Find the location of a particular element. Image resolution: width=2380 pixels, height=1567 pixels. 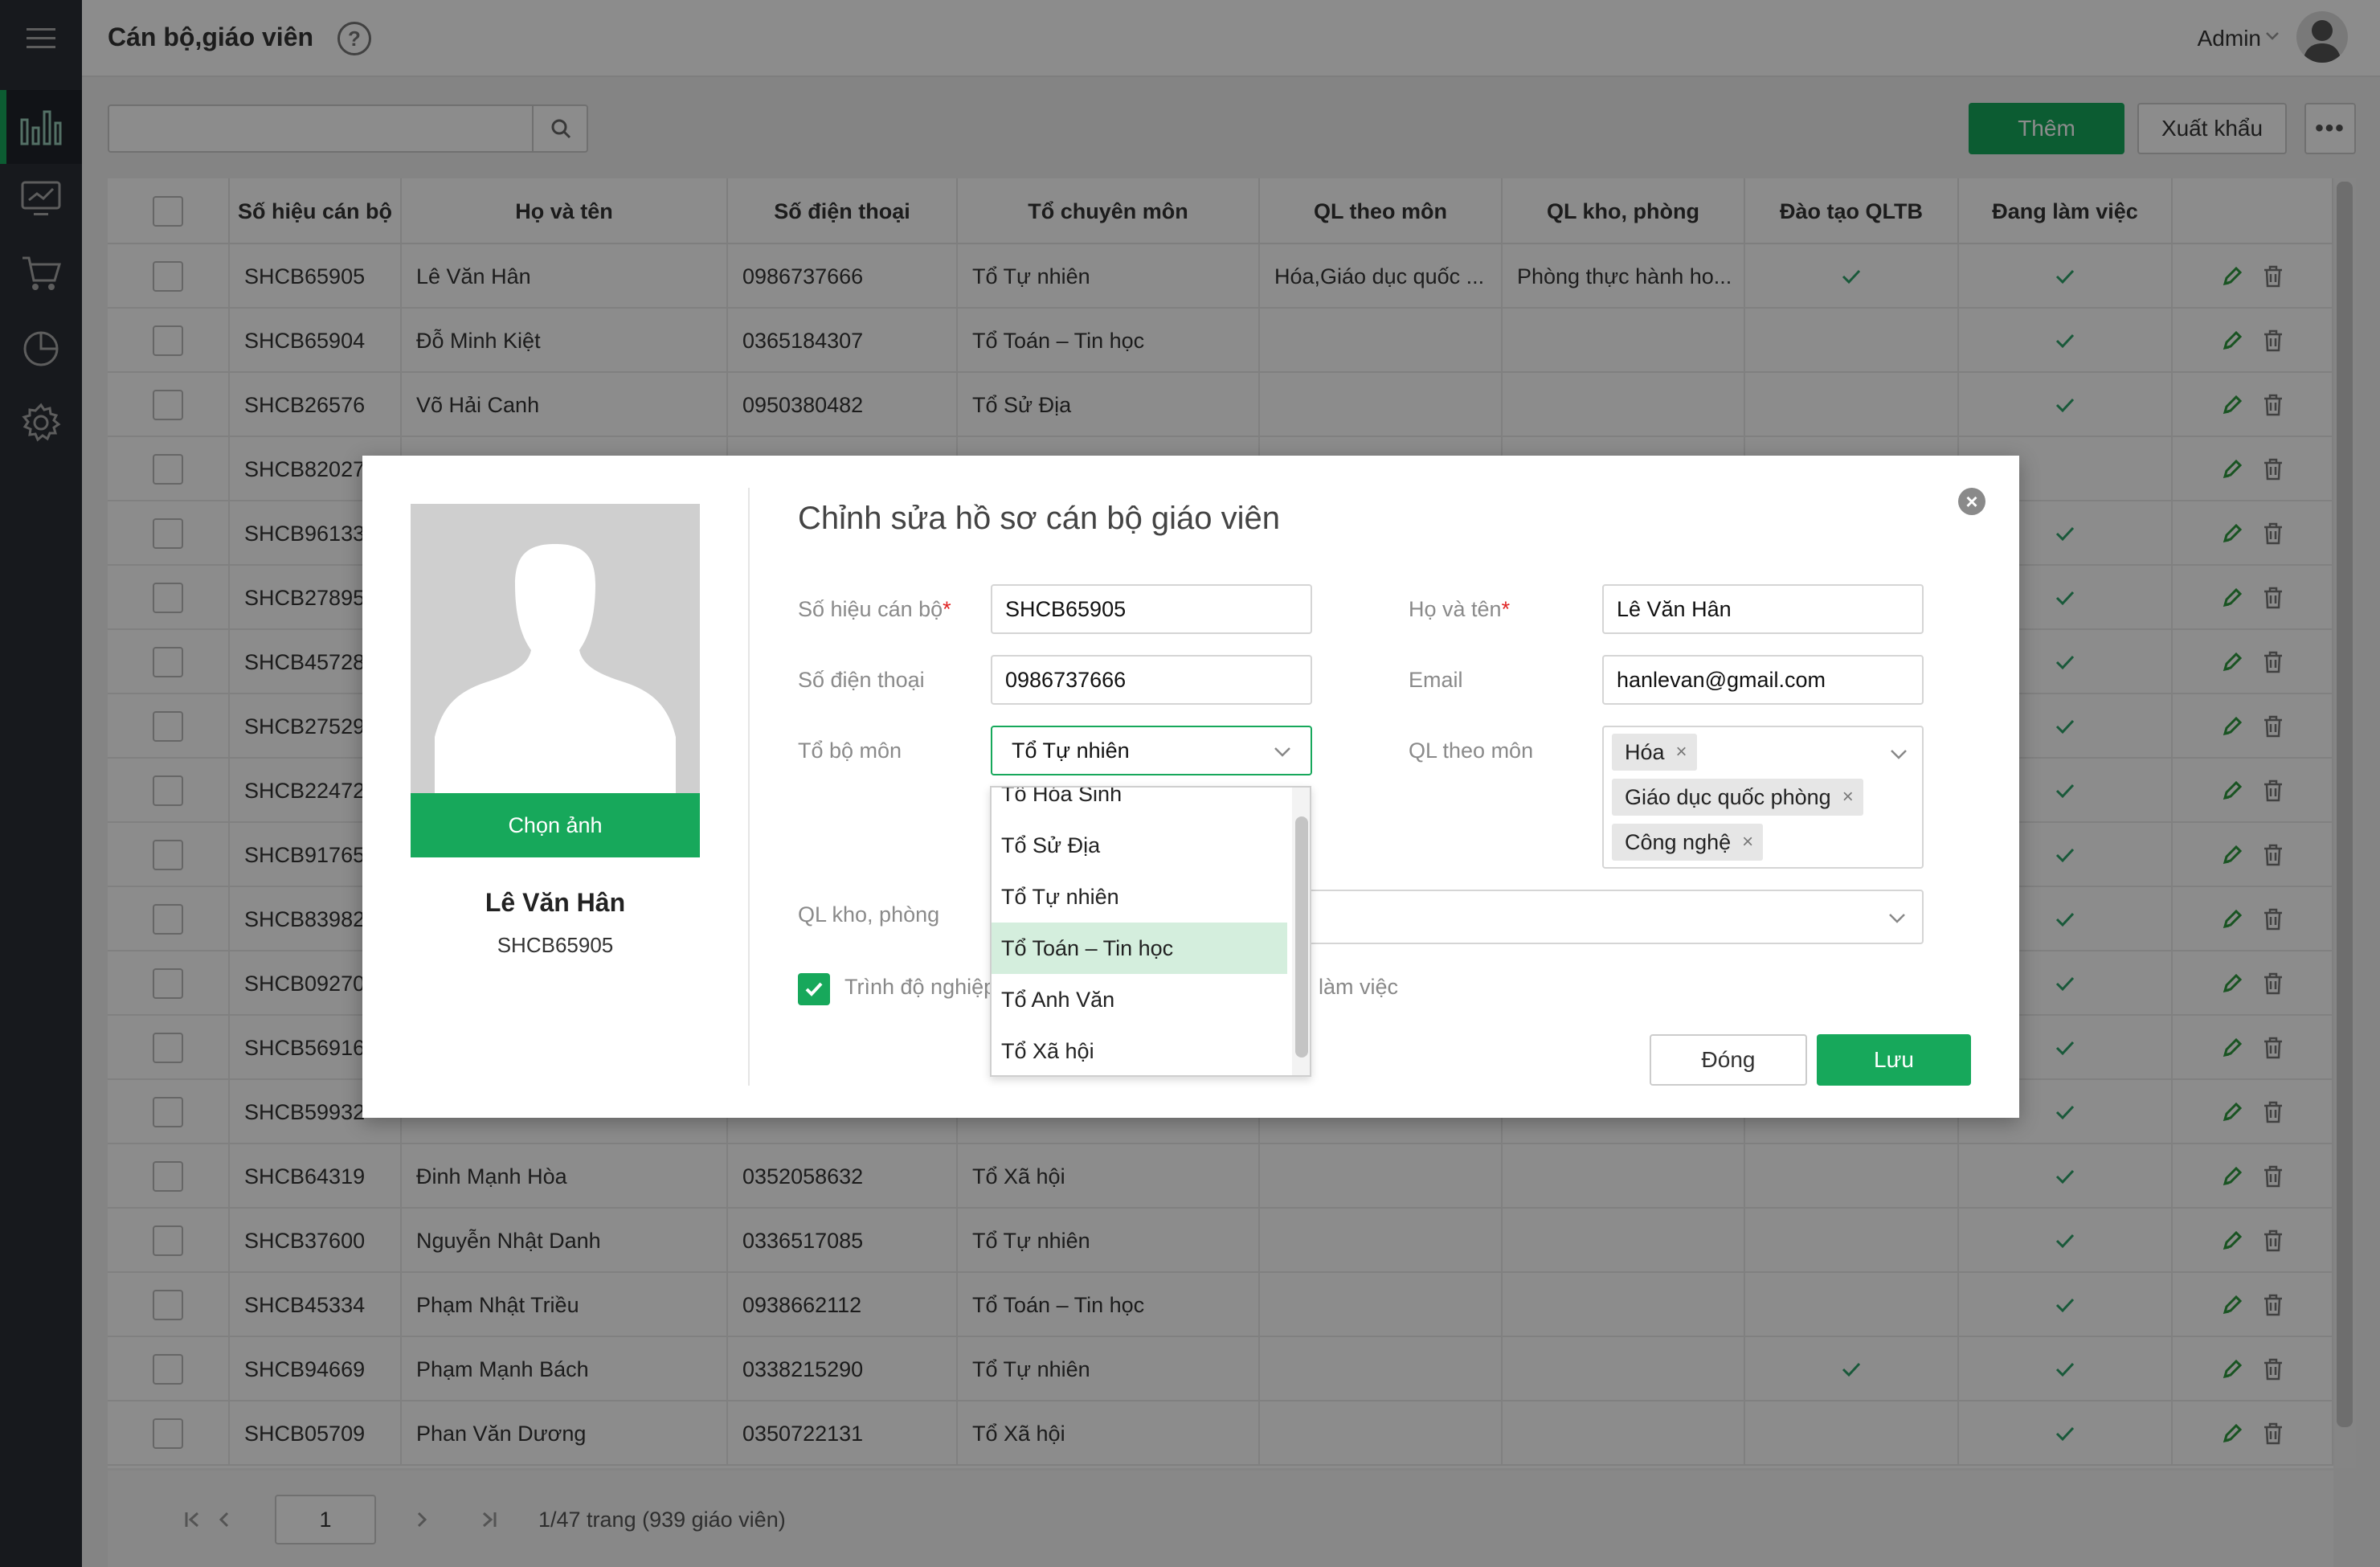

subject-multiselect: Hóa × Giáo dục quốc phòng × Công nghệ × is located at coordinates (1763, 797).